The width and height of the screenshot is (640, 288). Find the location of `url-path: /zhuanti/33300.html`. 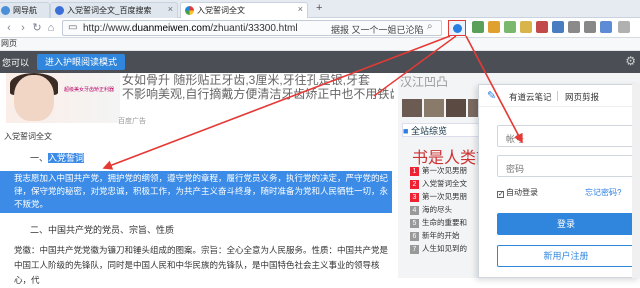

url-path: /zhuanti/33300.html is located at coordinates (254, 28).